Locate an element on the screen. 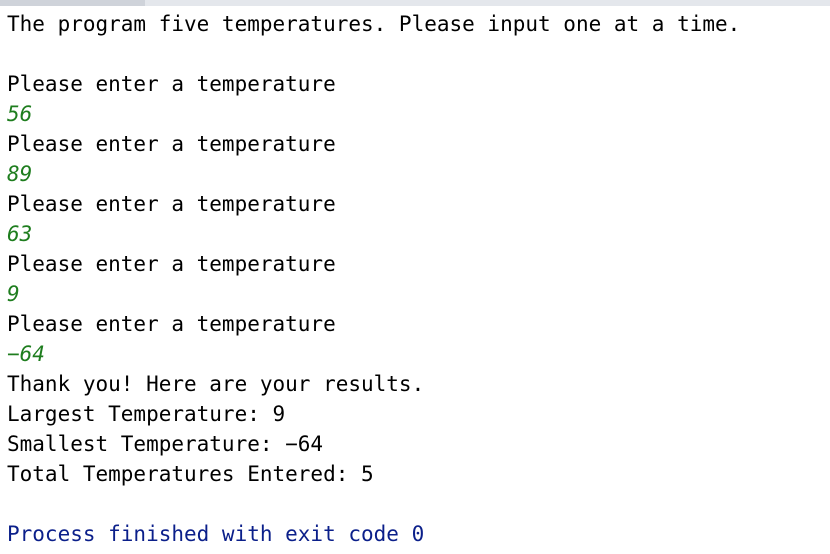 The image size is (830, 554). console-line-user-input-2: 89 is located at coordinates (20, 174).